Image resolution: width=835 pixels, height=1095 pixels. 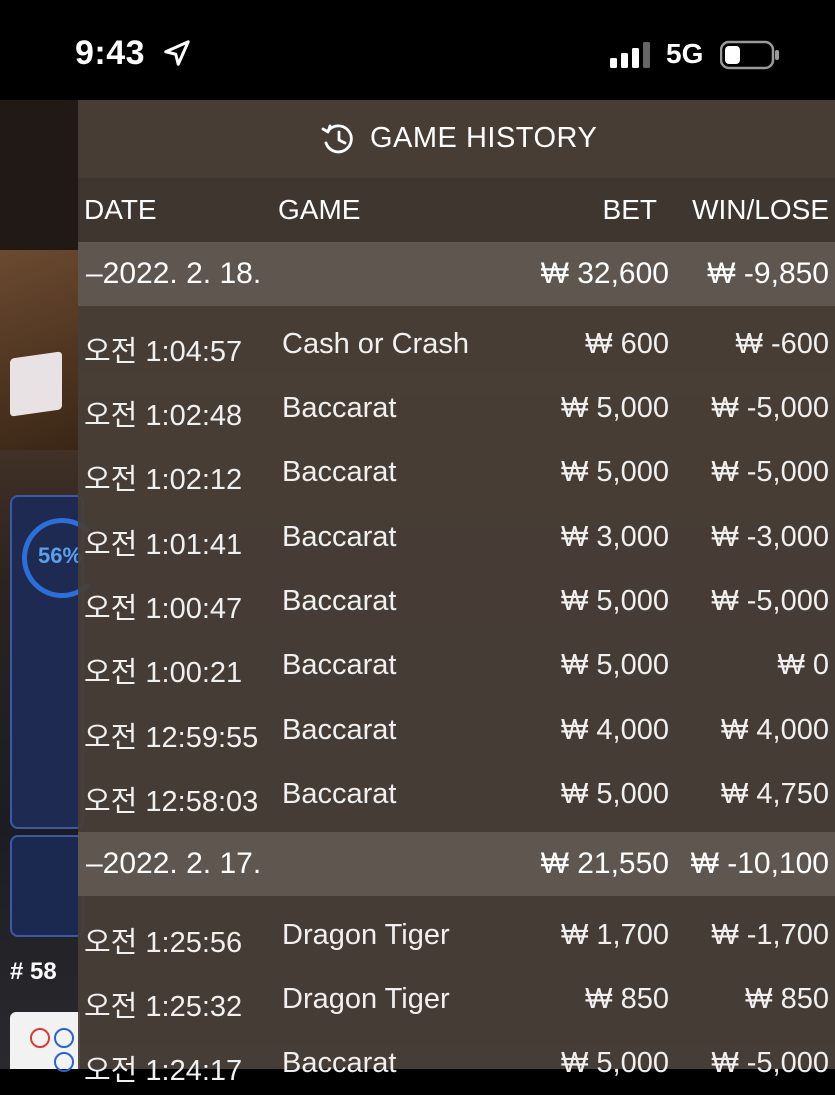 I want to click on clock-time: 9:43, so click(x=110, y=53).